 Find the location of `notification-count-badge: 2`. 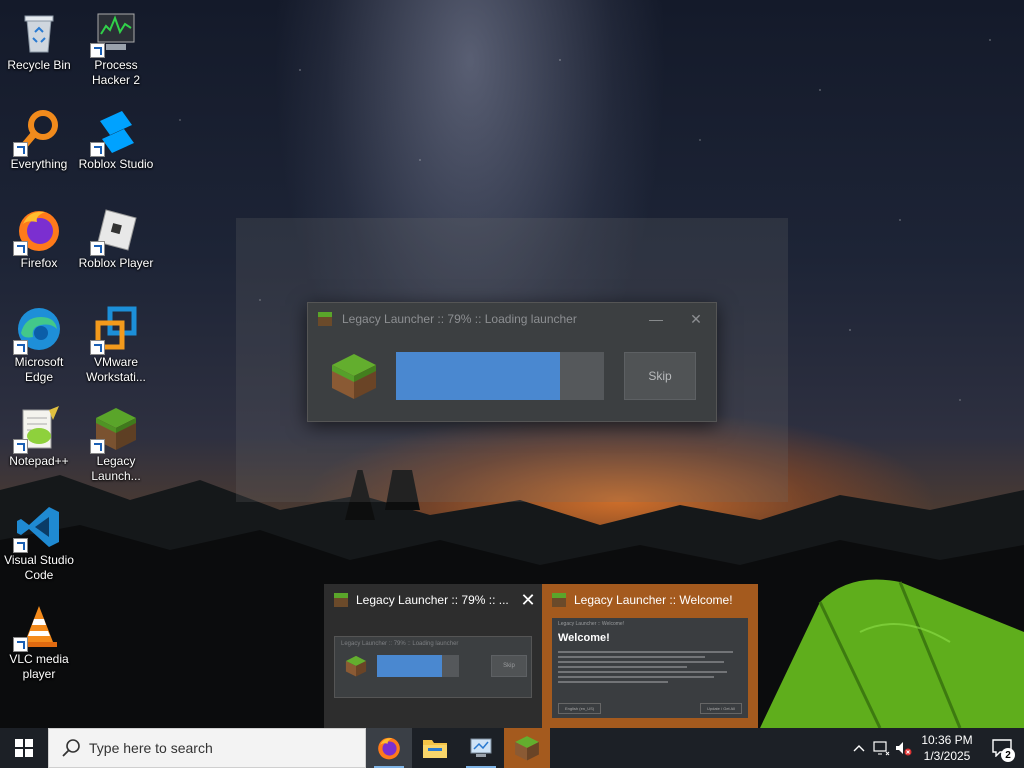

notification-count-badge: 2 is located at coordinates (1008, 755).